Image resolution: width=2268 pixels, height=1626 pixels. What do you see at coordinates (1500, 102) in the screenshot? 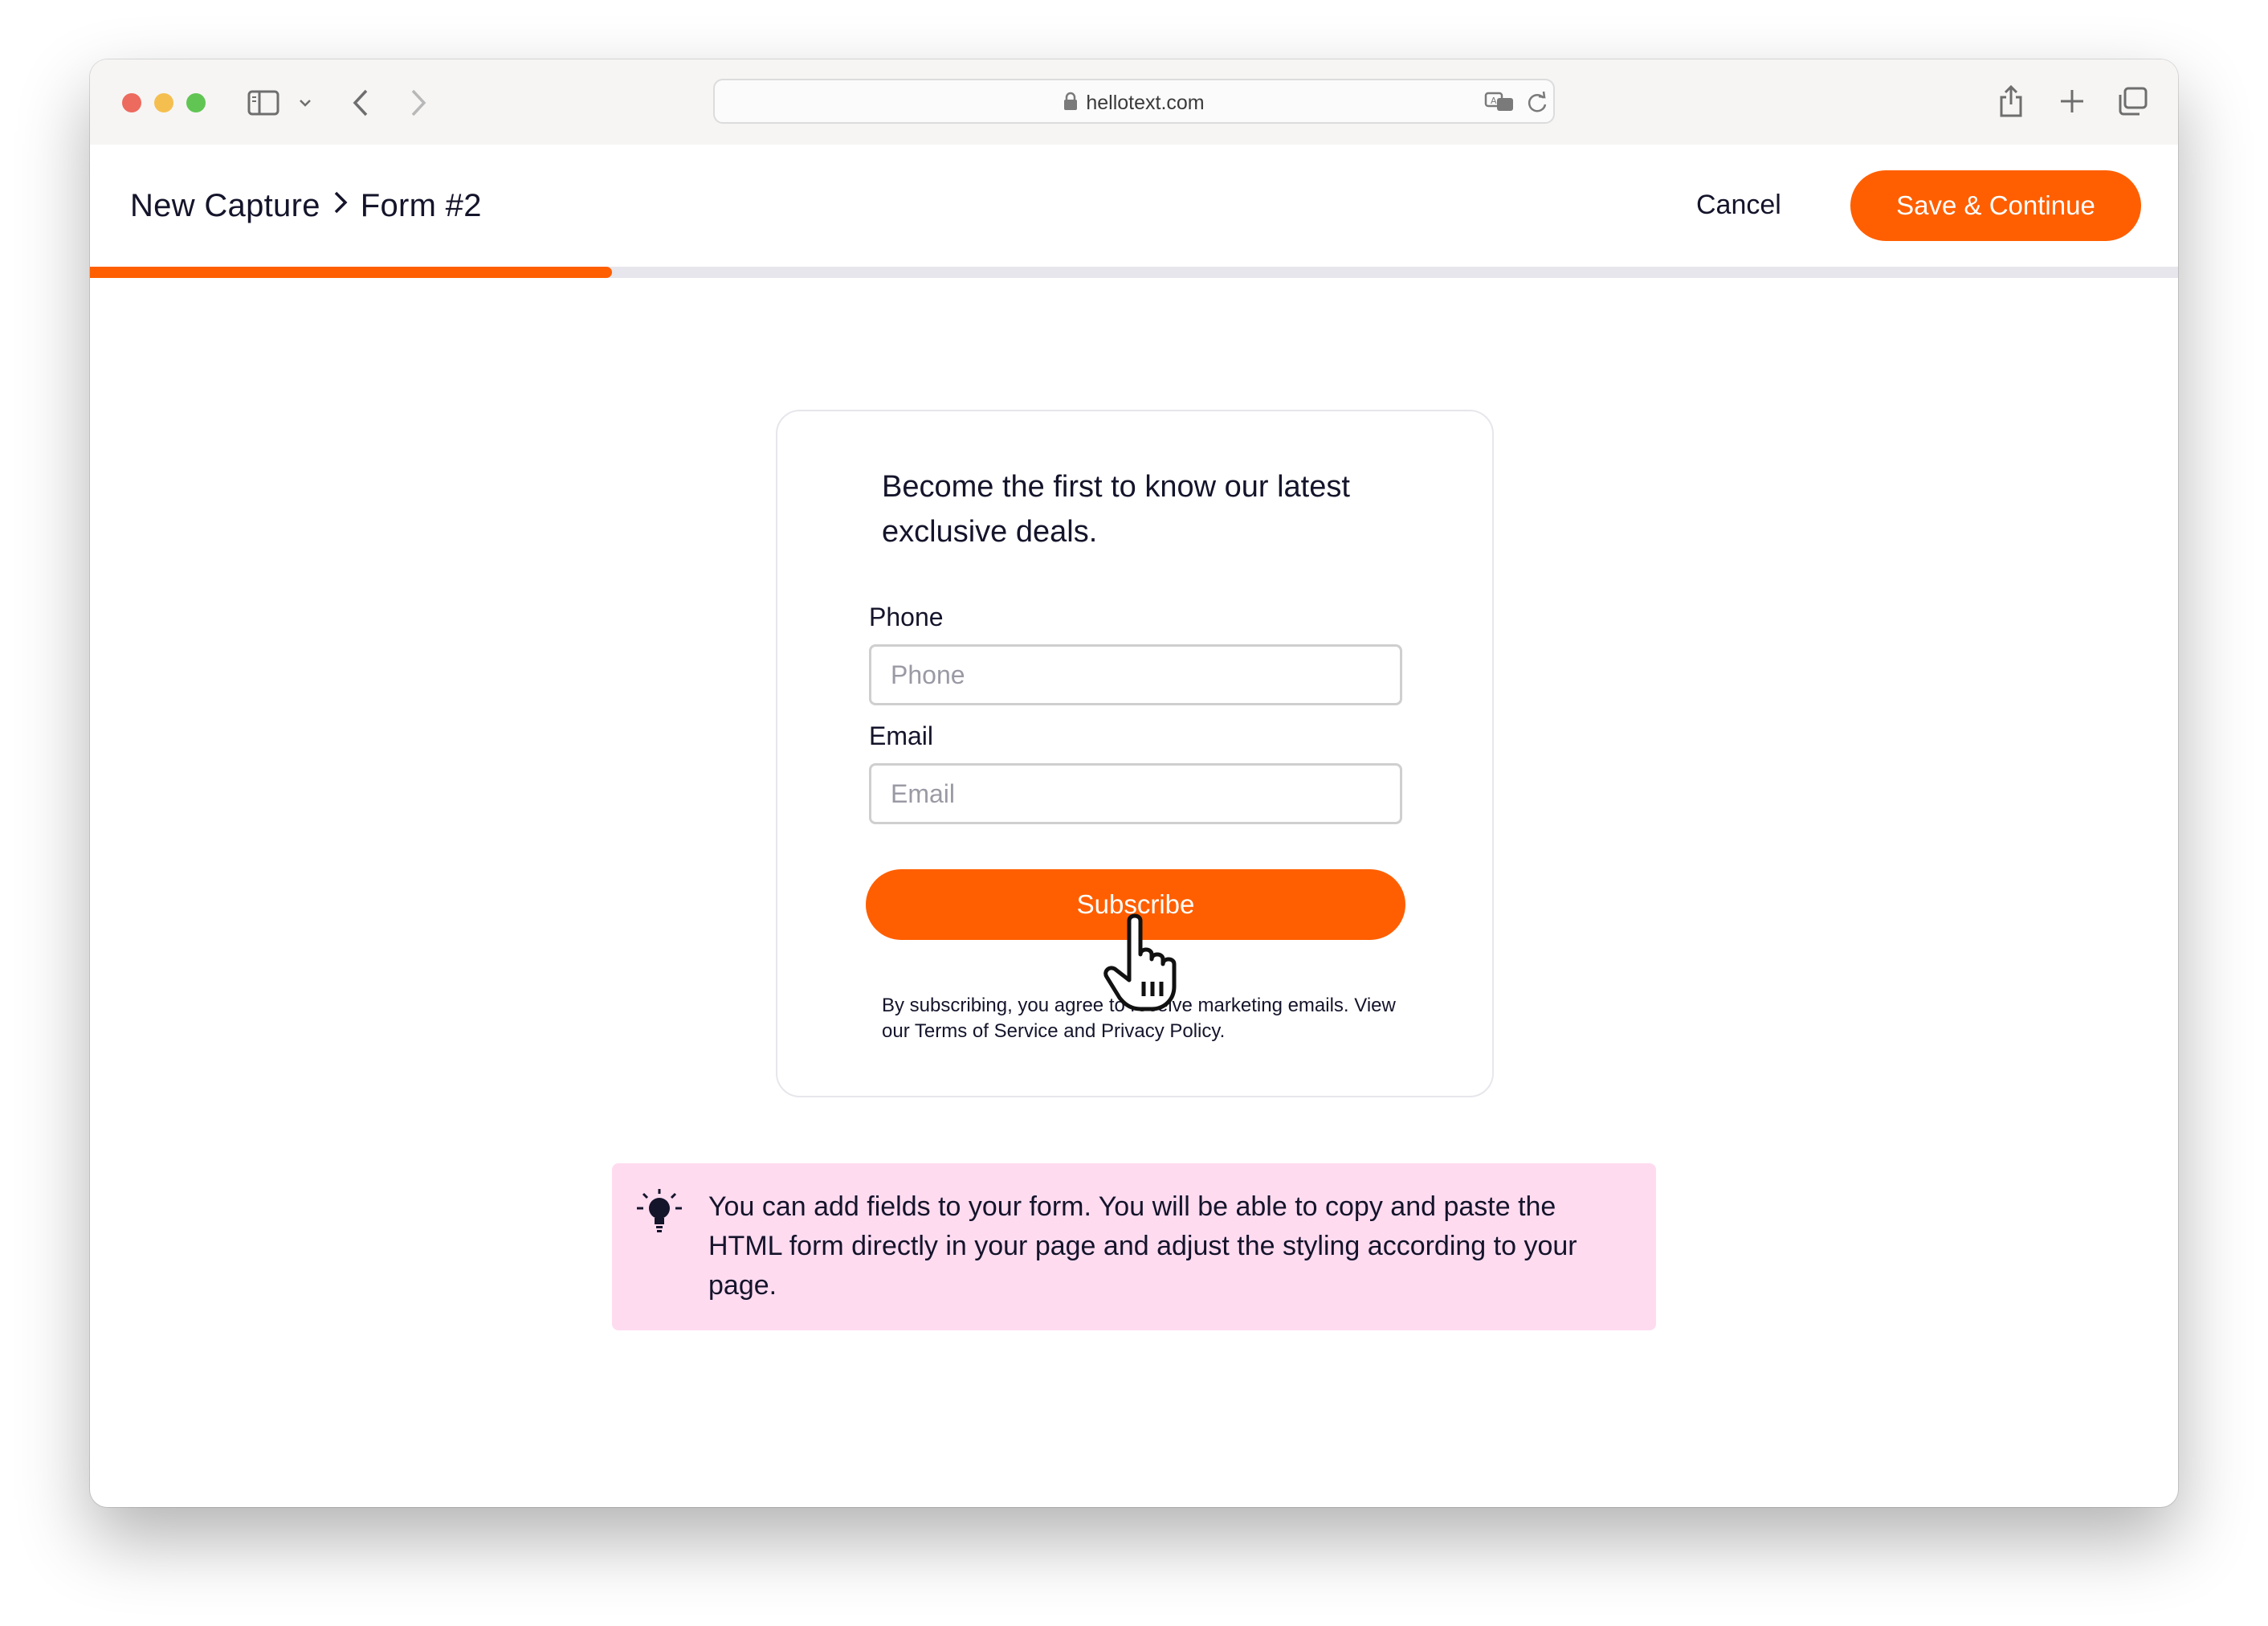
I see `translate-icon: A` at bounding box center [1500, 102].